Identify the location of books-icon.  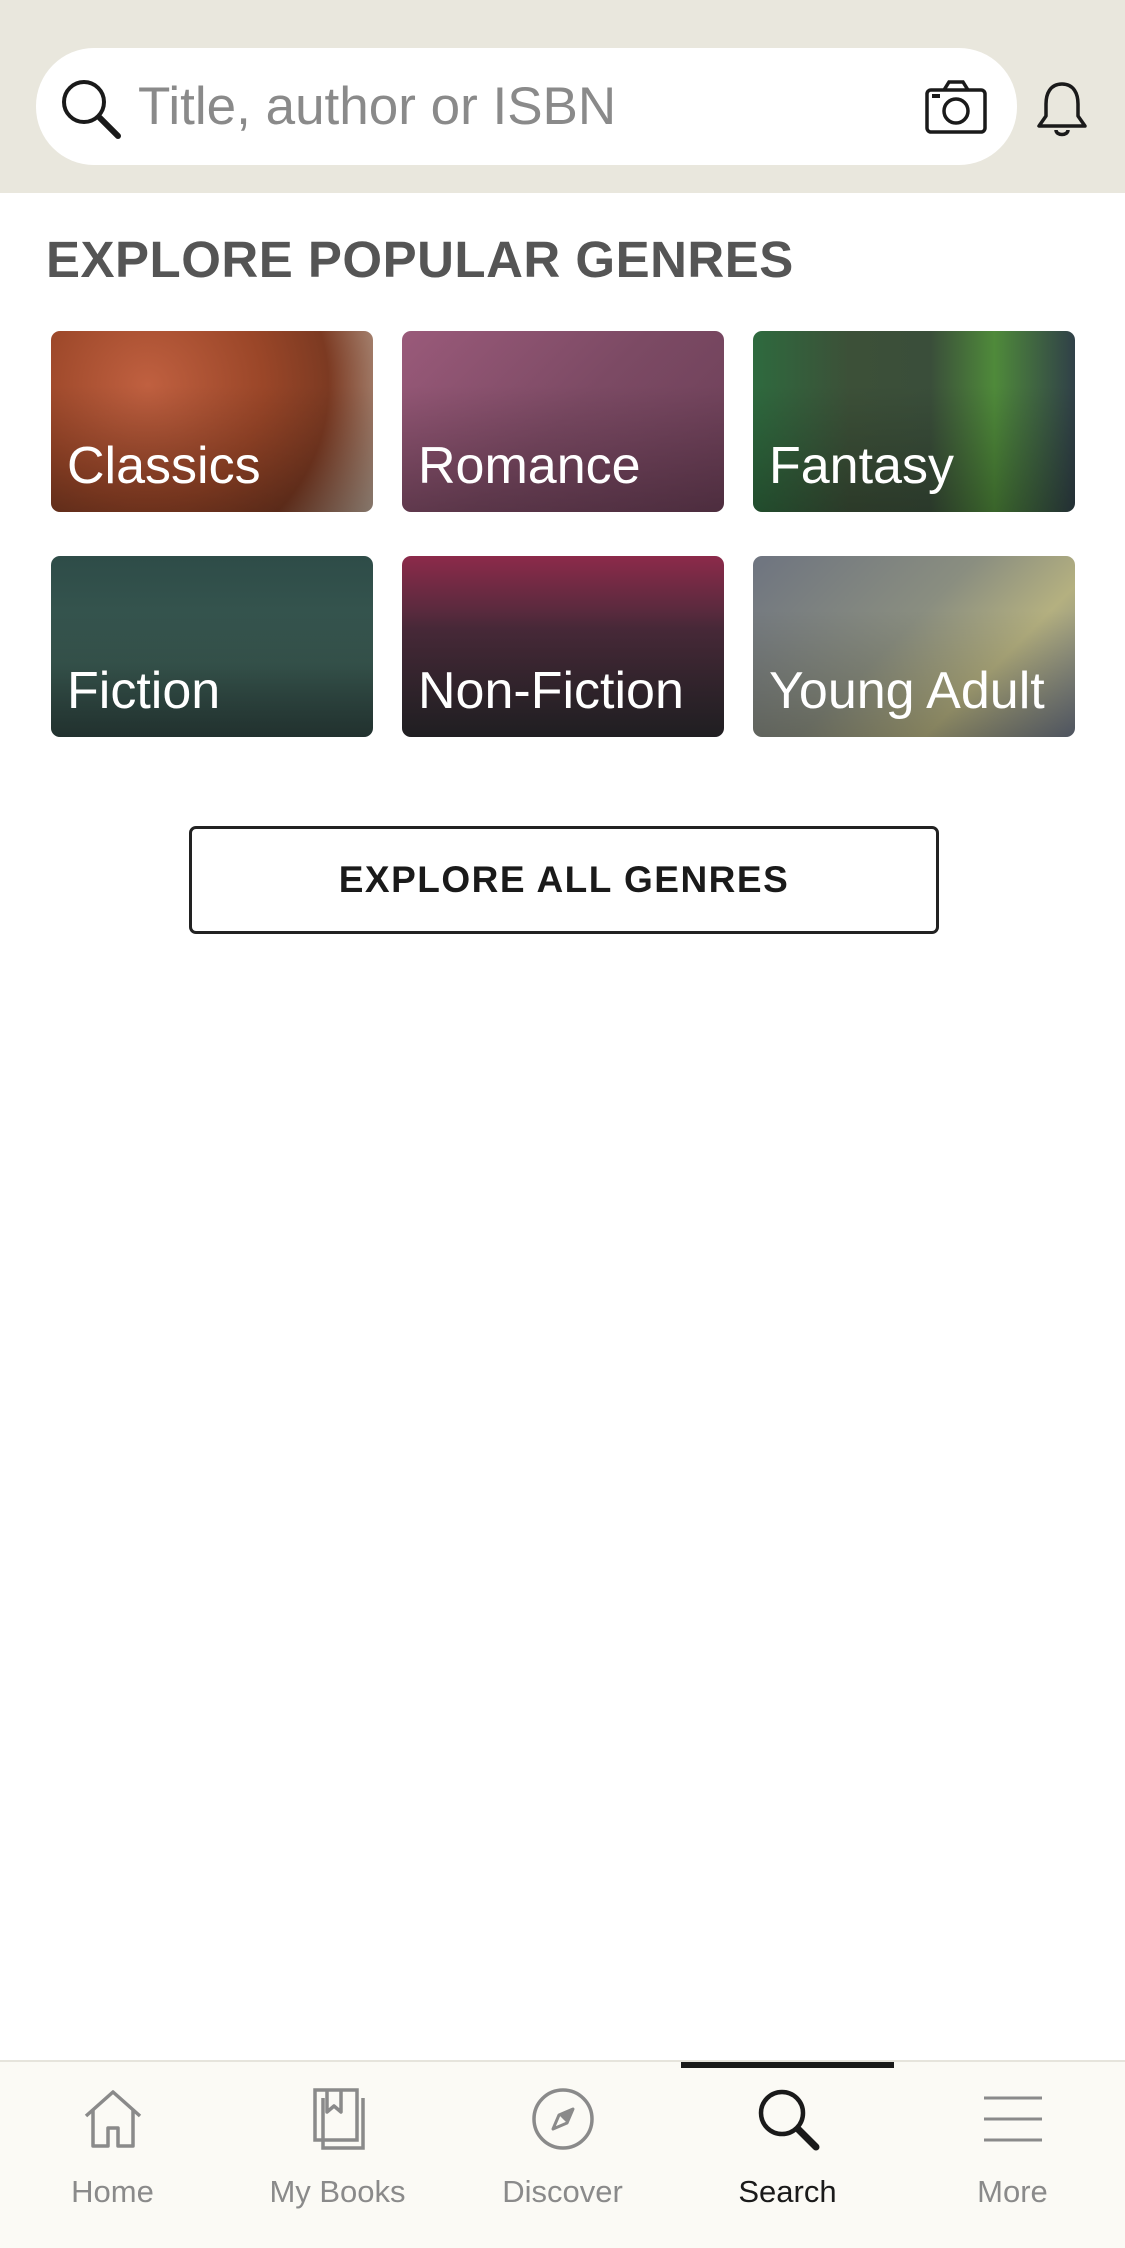
(339, 2119).